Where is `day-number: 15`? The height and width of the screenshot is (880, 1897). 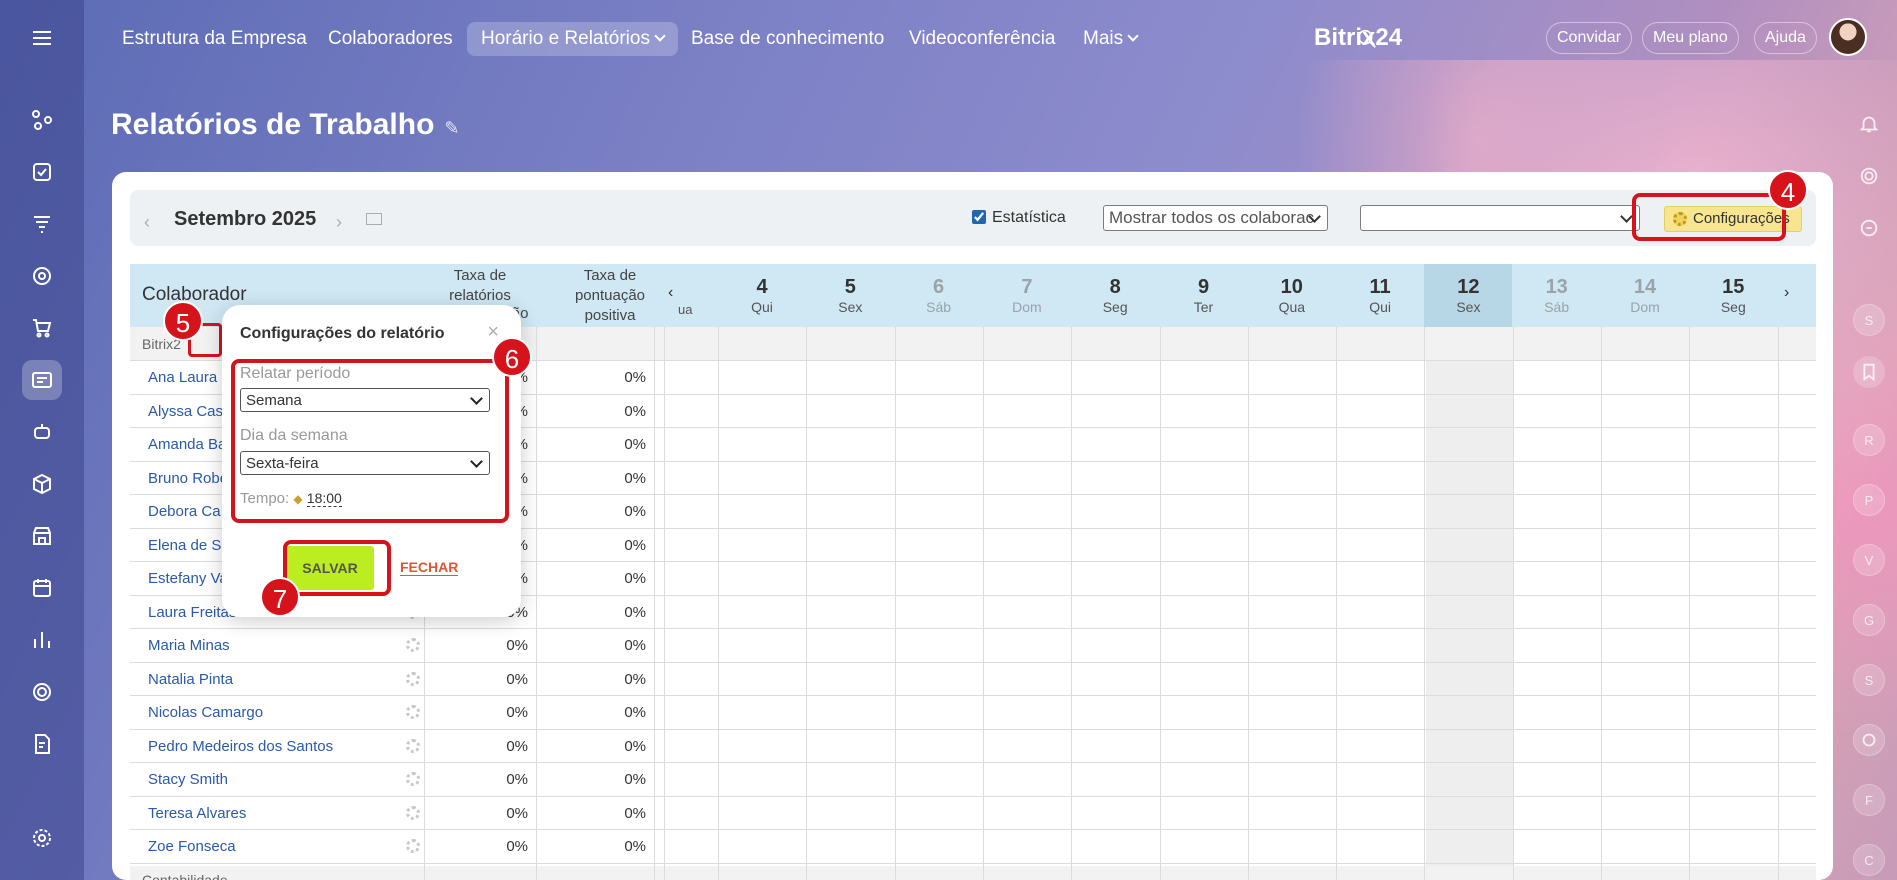 day-number: 15 is located at coordinates (1733, 287).